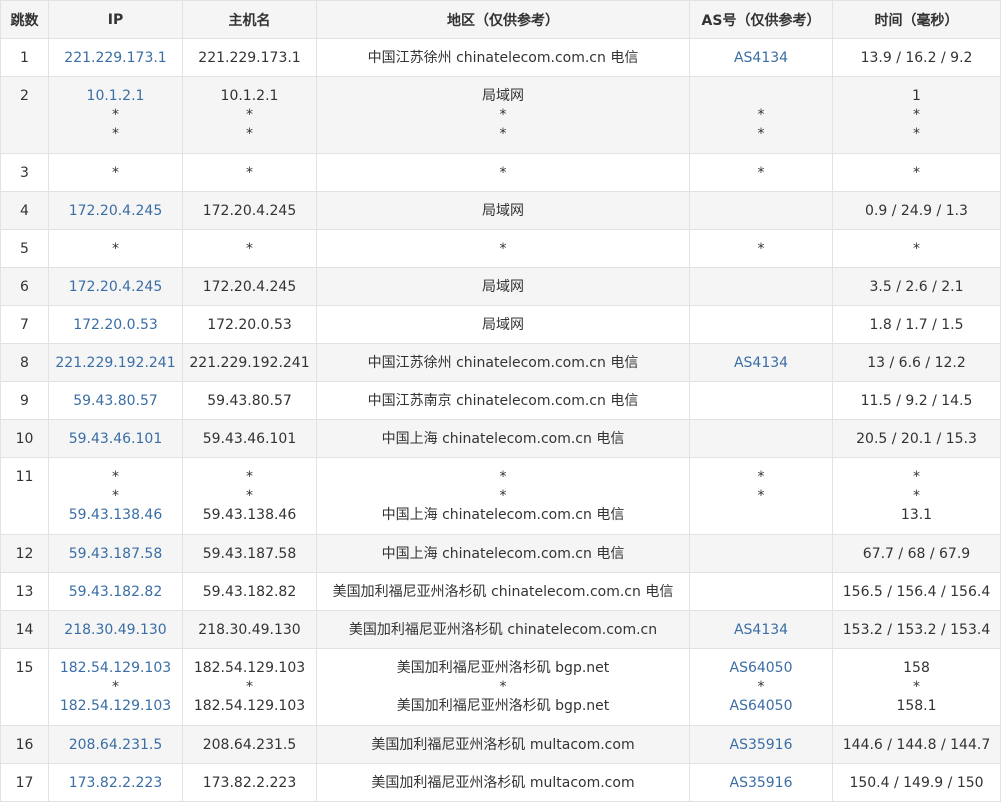 This screenshot has height=802, width=1002. What do you see at coordinates (503, 57) in the screenshot?
I see `region-cell: 中国江苏徐州 chinatelecom.com.cn 电信` at bounding box center [503, 57].